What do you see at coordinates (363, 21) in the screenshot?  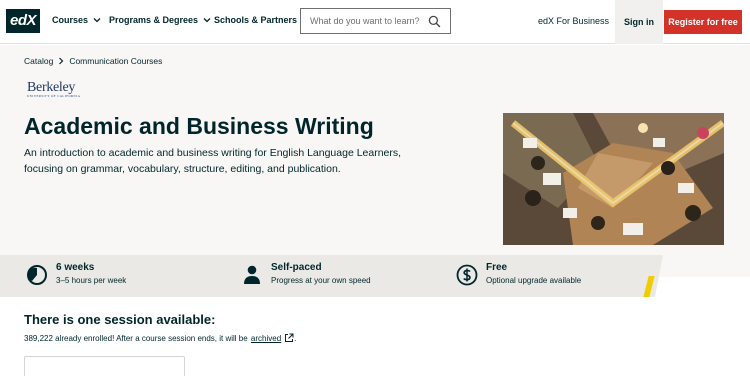 I see `search-input` at bounding box center [363, 21].